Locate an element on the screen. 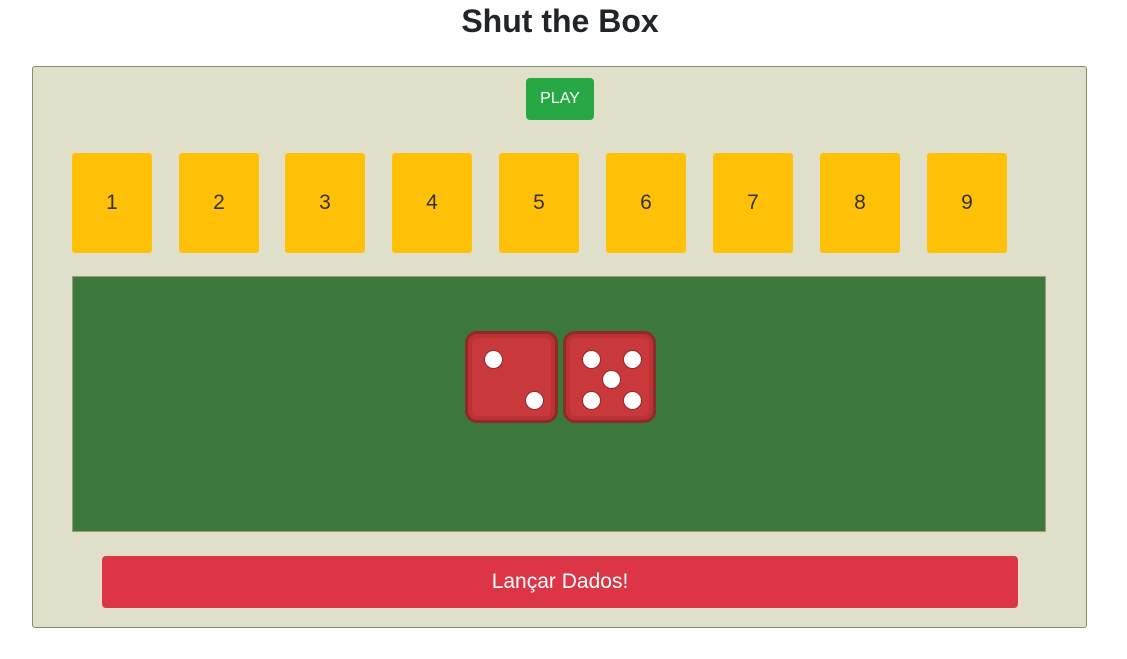  tile-1: 1 is located at coordinates (112, 203).